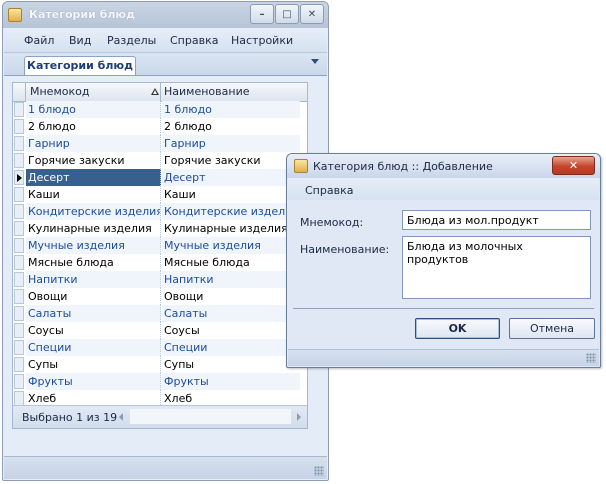  What do you see at coordinates (231, 296) in the screenshot?
I see `cell-name: Овощи` at bounding box center [231, 296].